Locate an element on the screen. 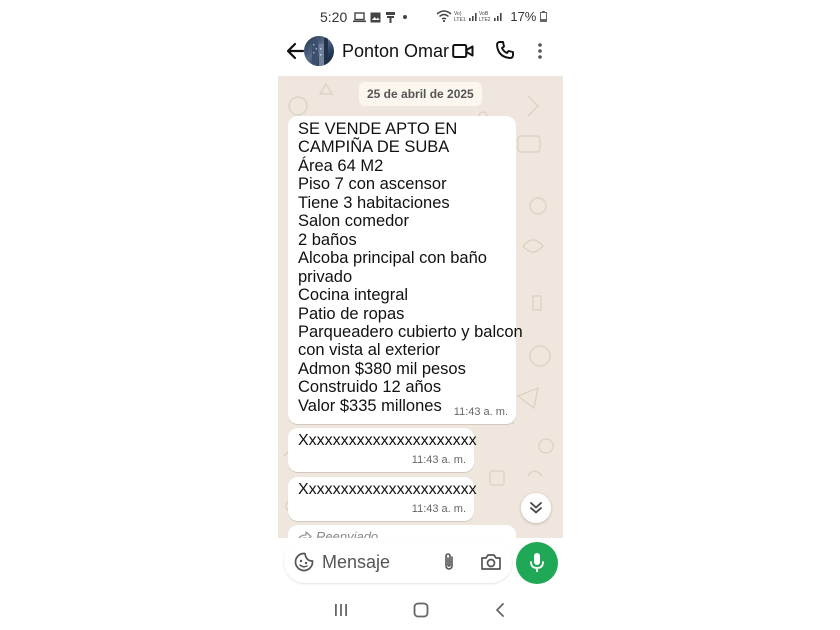  message-line: Piso 7 con ascensor is located at coordinates (372, 184).